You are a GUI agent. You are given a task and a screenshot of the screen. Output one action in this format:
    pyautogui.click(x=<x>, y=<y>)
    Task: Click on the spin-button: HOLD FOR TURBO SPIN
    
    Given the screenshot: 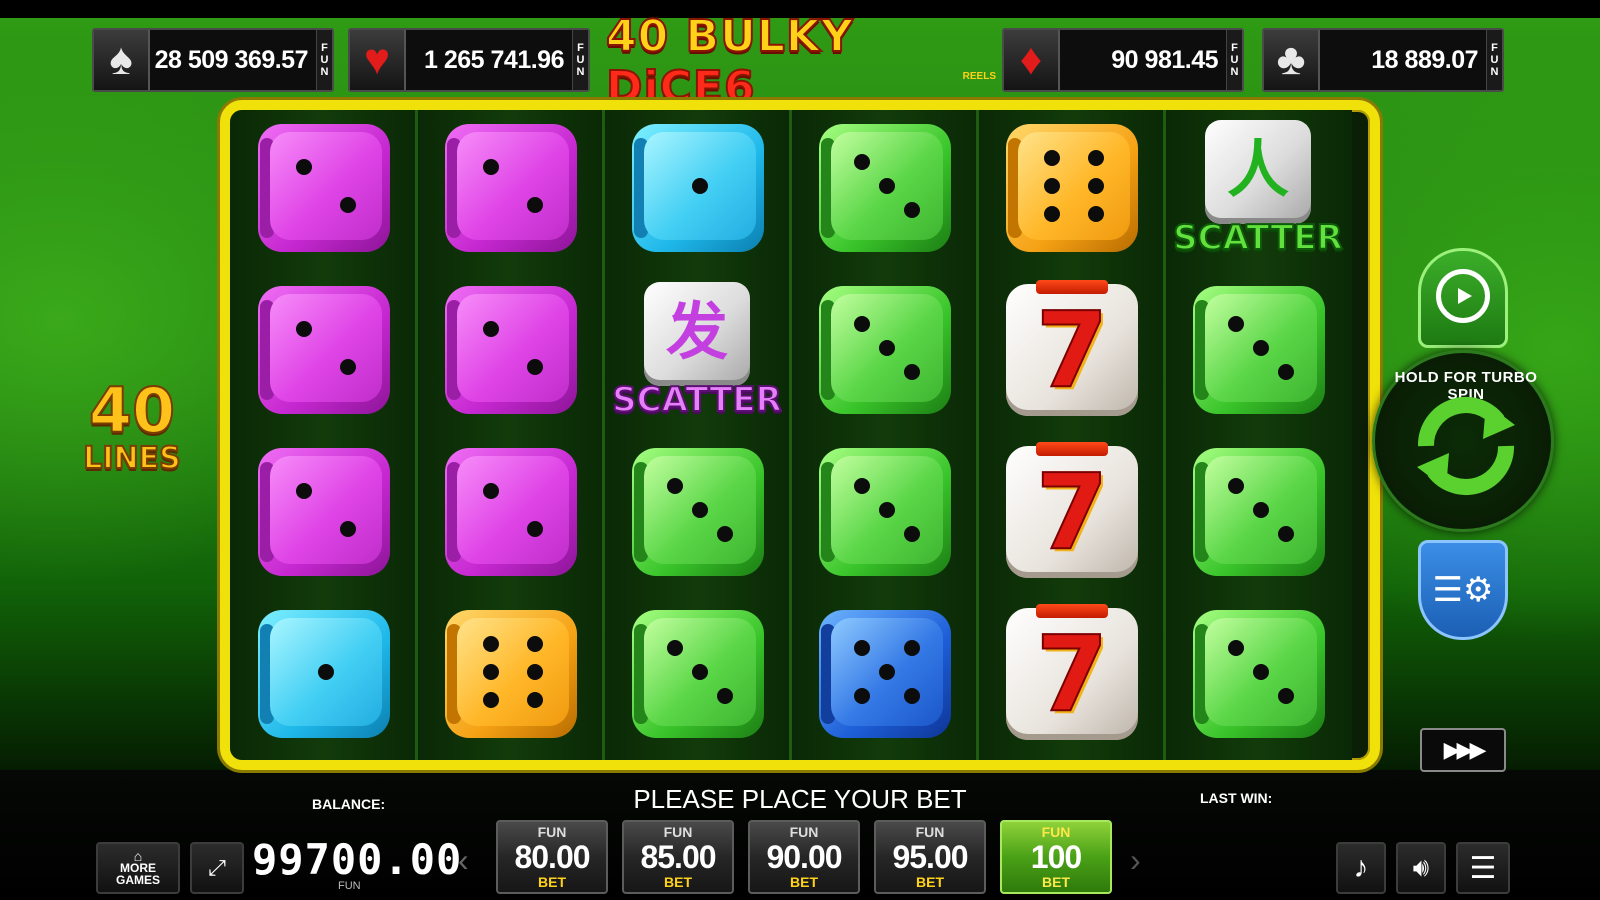 What is the action you would take?
    pyautogui.click(x=1463, y=441)
    